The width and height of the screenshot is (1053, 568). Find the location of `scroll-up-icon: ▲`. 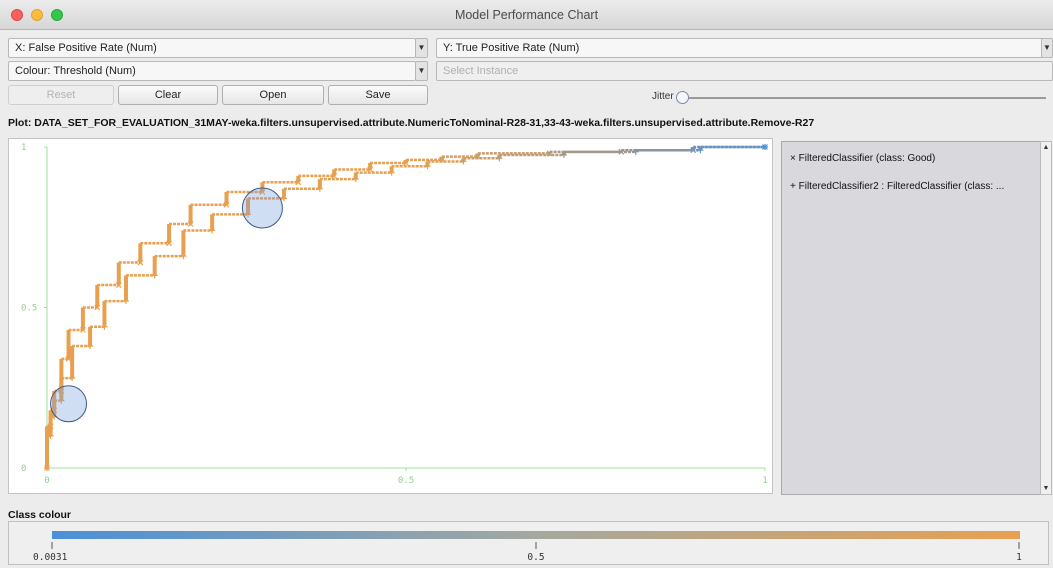

scroll-up-icon: ▲ is located at coordinates (1046, 147).